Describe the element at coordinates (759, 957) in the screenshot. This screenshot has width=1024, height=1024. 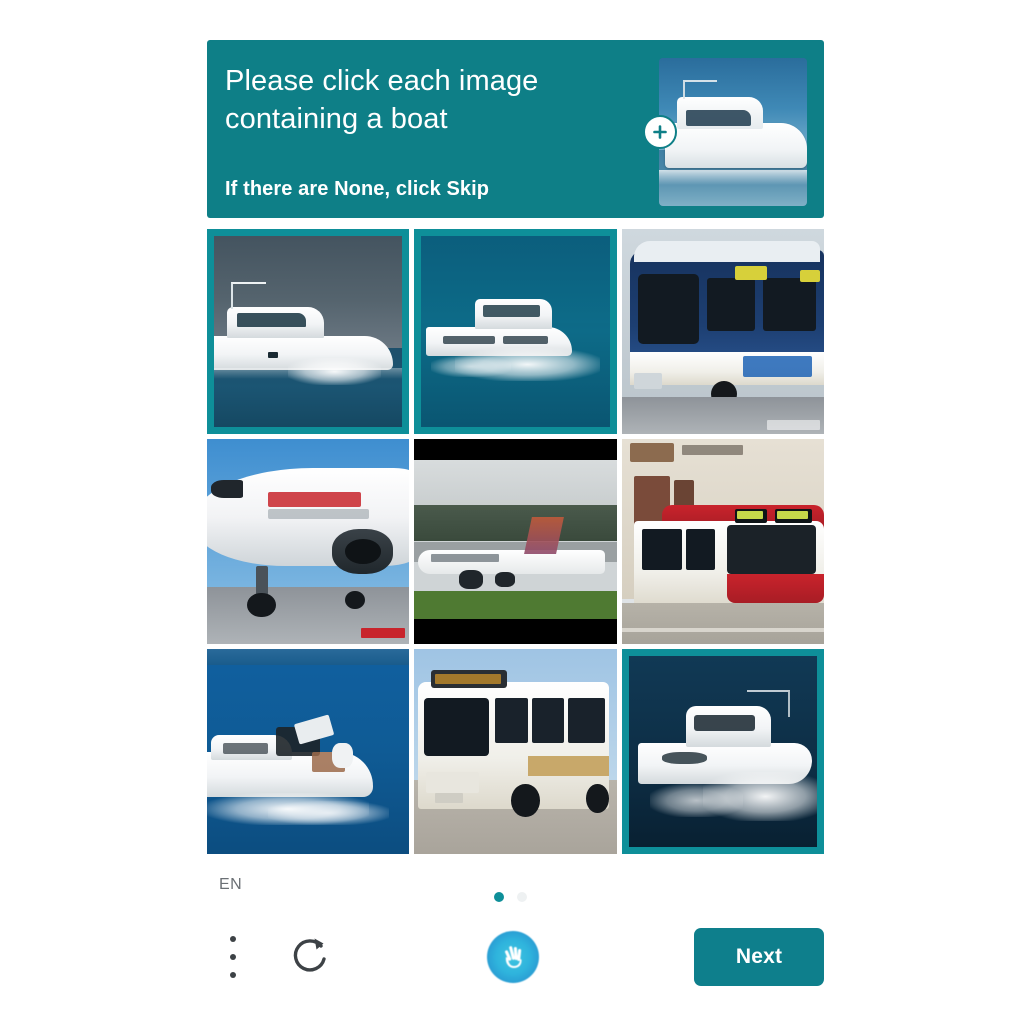
I see `next-button: Next` at that location.